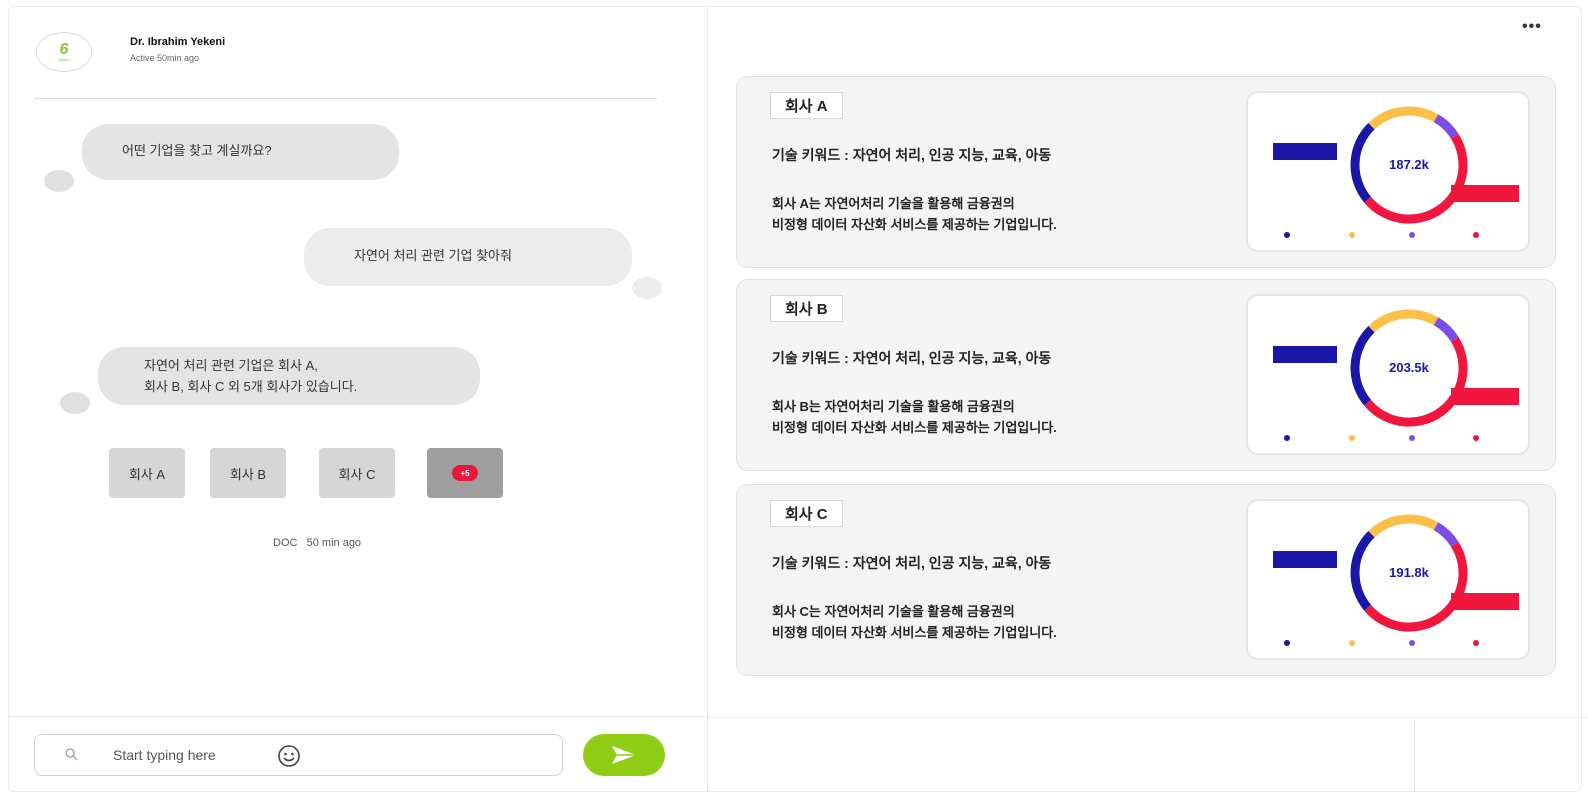 This screenshot has height=800, width=1588. I want to click on more-options-icon: •••, so click(1532, 27).